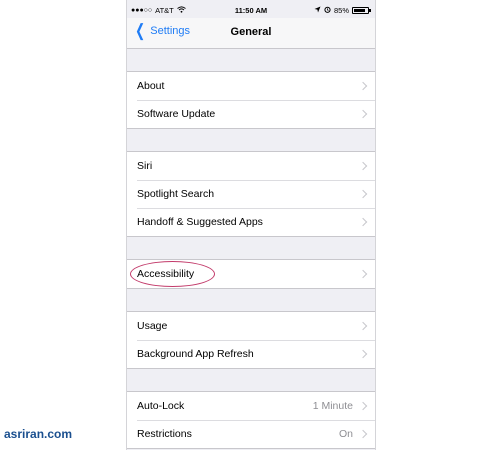 This screenshot has width=500, height=450. I want to click on settings-group: Auto-Lock 1 Minute Restrictions On, so click(251, 420).